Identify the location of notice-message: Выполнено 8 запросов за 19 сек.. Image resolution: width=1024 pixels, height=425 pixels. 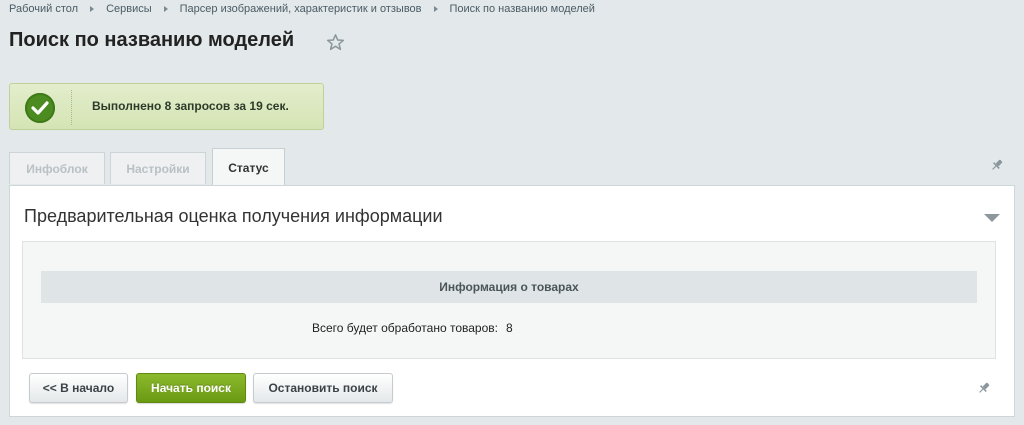
(190, 106).